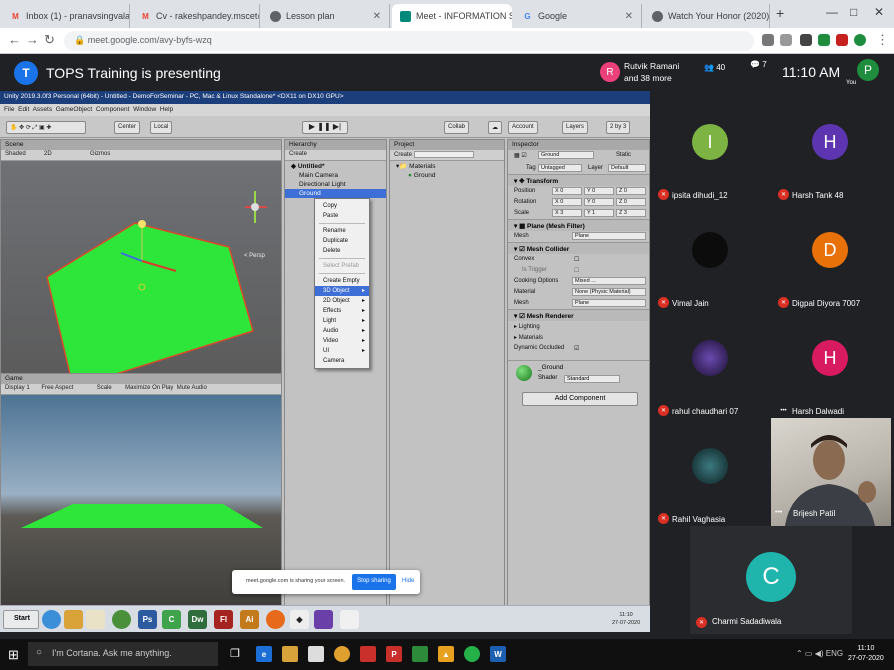 The image size is (894, 670). What do you see at coordinates (342, 281) in the screenshot?
I see `context-menu-item: Create Empty` at bounding box center [342, 281].